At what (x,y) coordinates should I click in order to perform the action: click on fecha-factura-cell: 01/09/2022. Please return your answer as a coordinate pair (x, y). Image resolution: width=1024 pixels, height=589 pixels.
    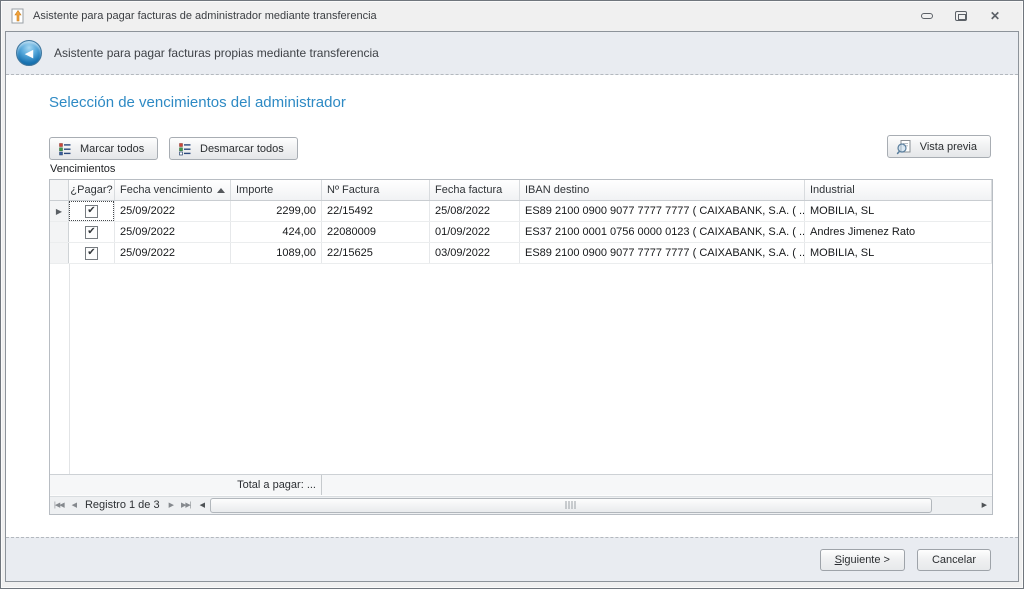
    Looking at the image, I should click on (475, 232).